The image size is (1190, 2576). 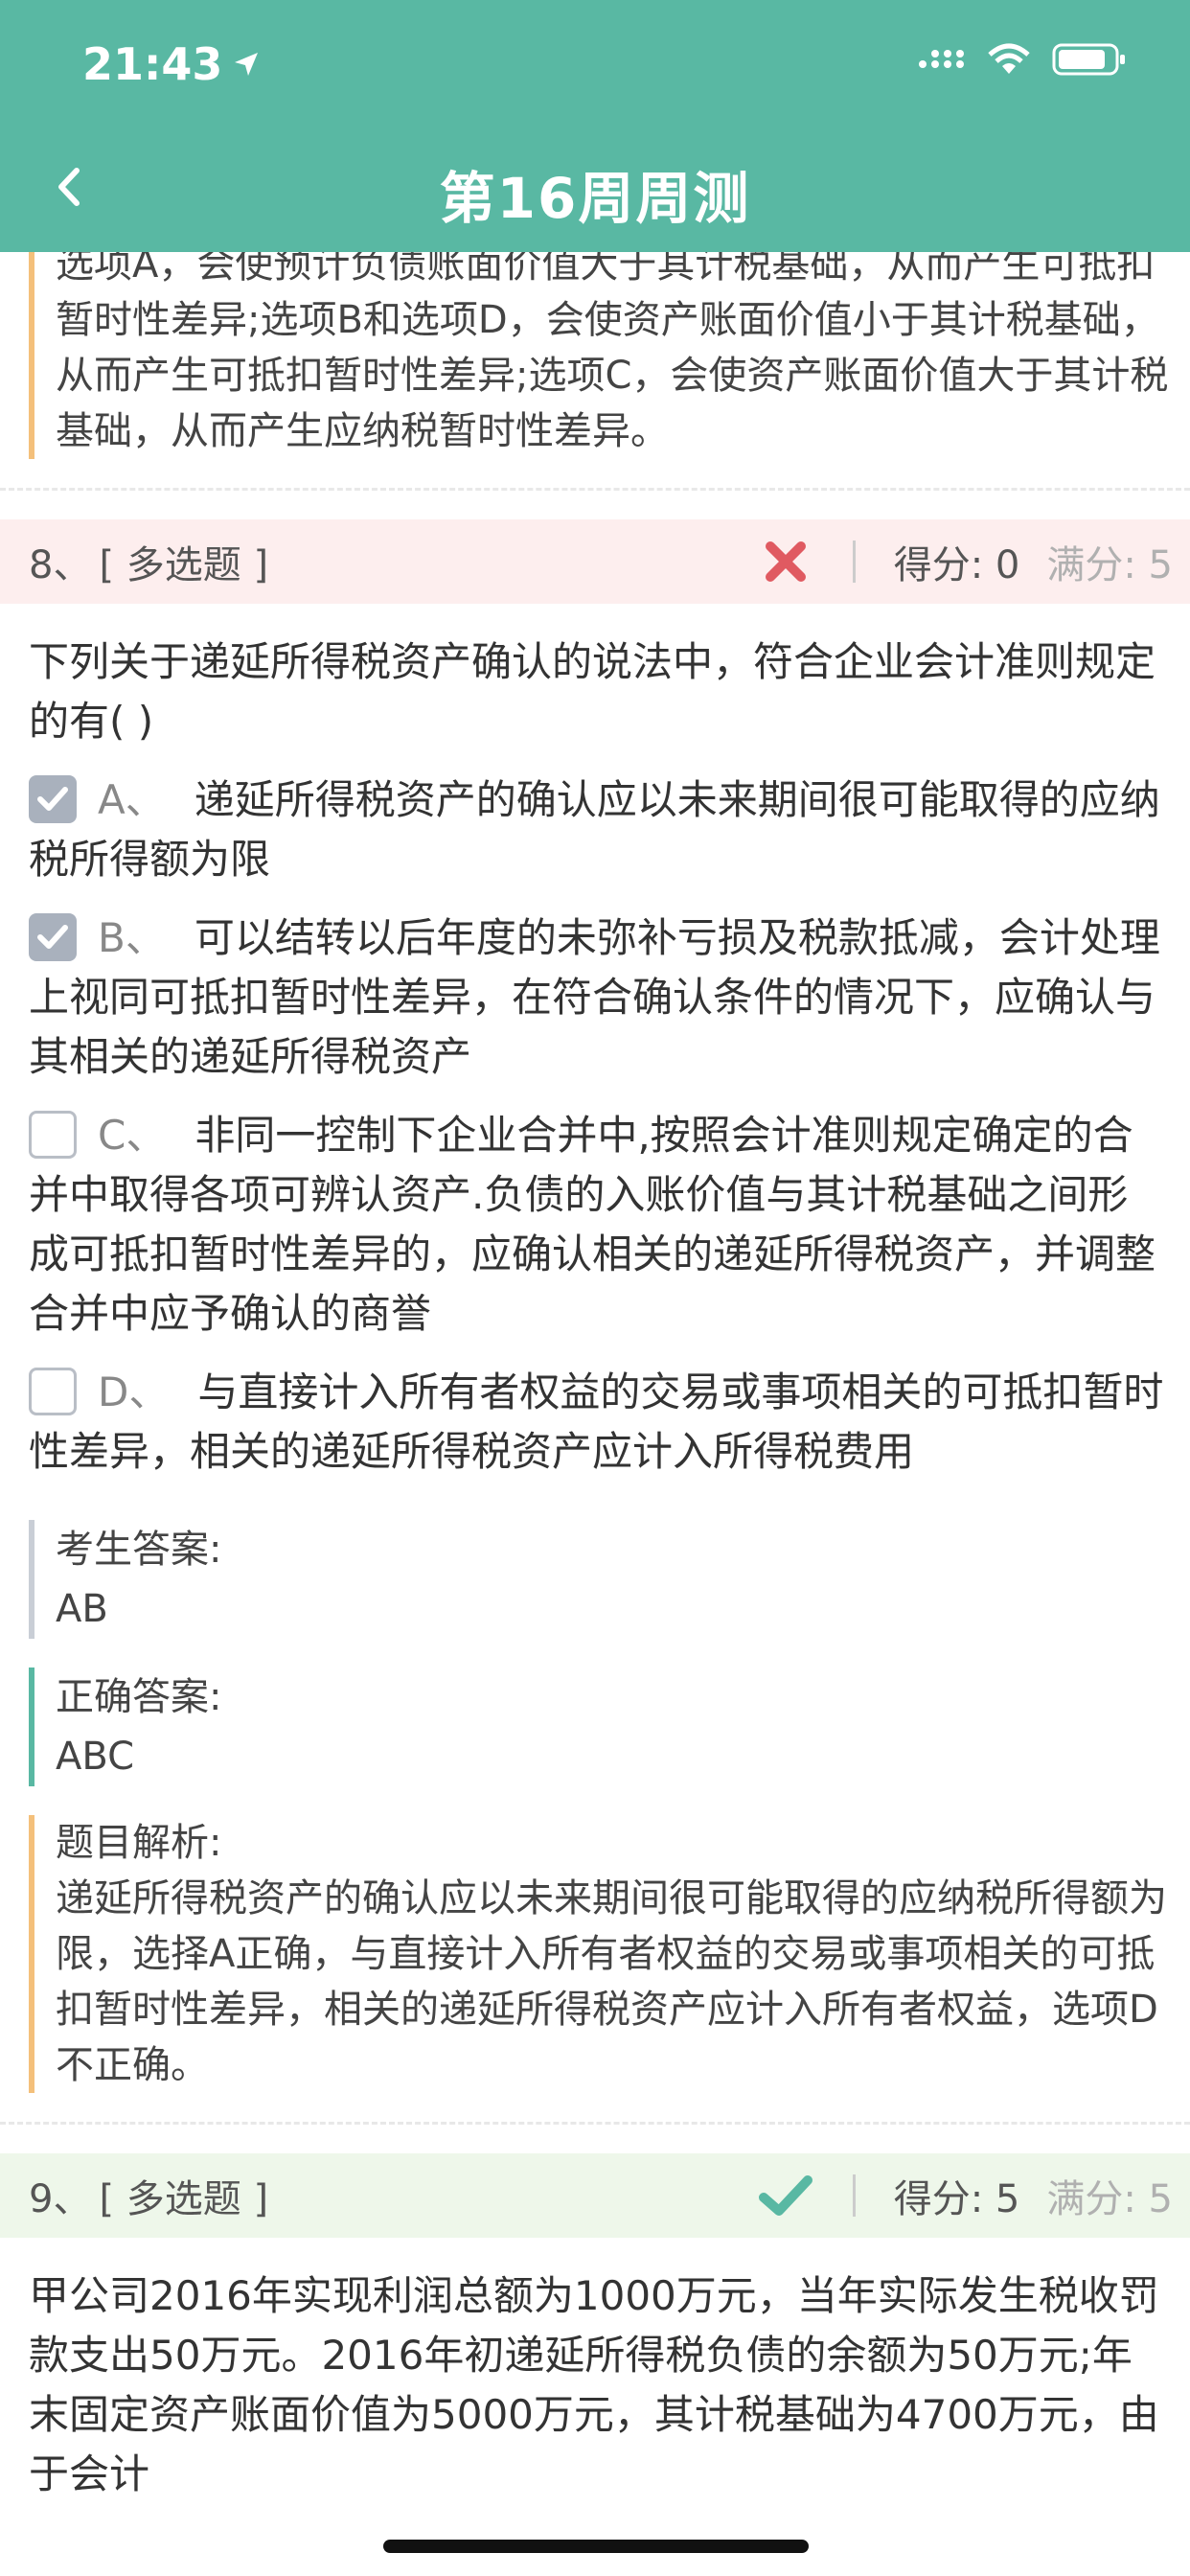 What do you see at coordinates (957, 2199) in the screenshot?
I see `score: 得分: 5` at bounding box center [957, 2199].